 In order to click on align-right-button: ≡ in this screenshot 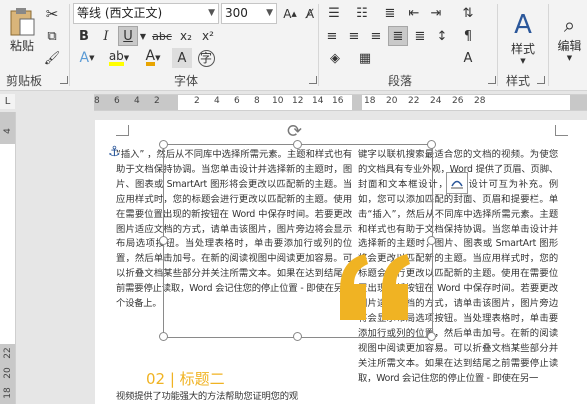, I will do `click(376, 36)`.